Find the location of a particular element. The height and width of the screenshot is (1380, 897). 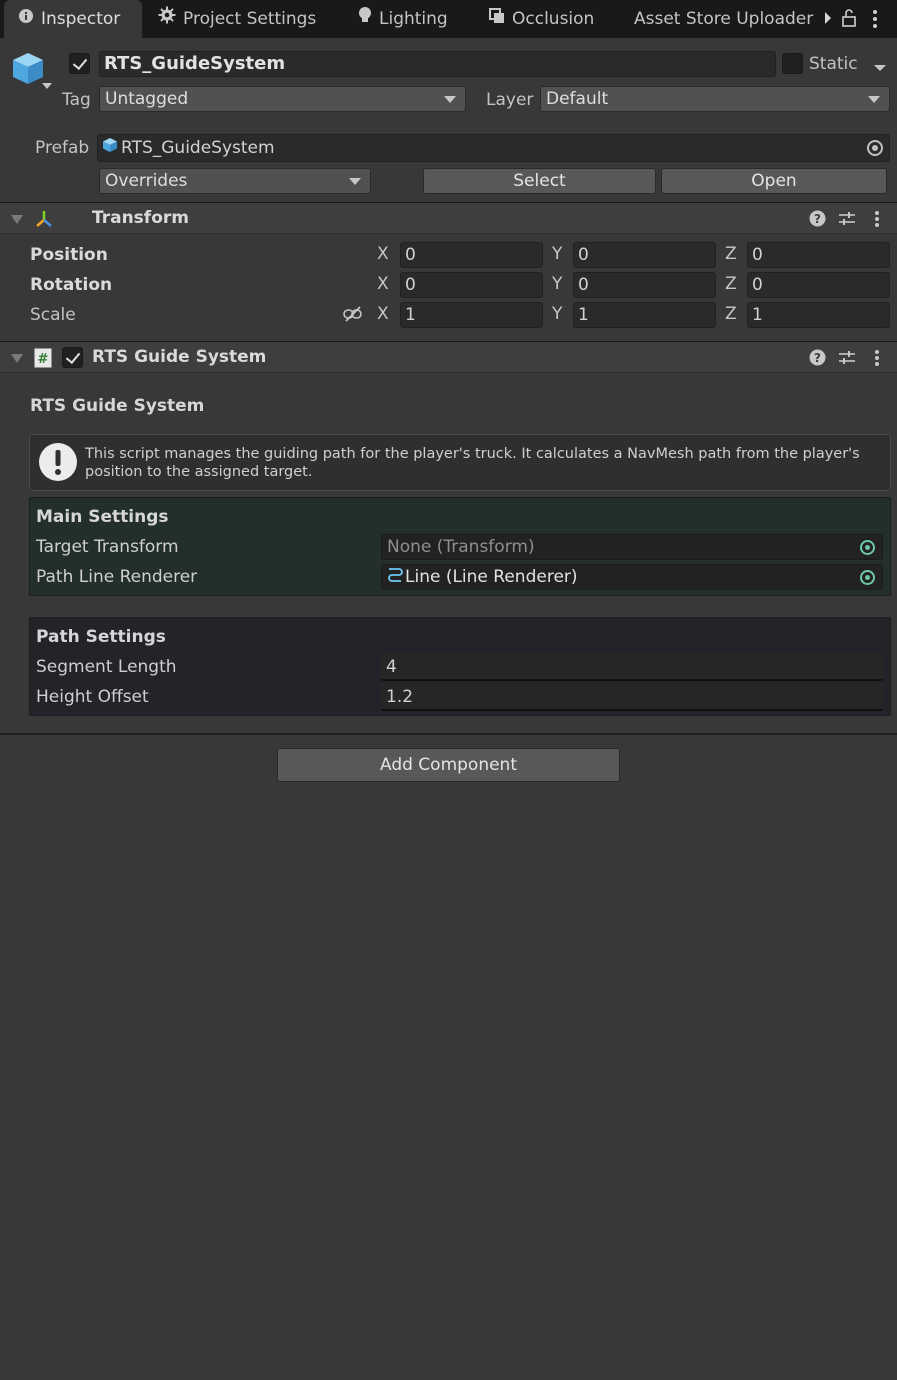

overrides-dropdown: Overrides is located at coordinates (235, 181).